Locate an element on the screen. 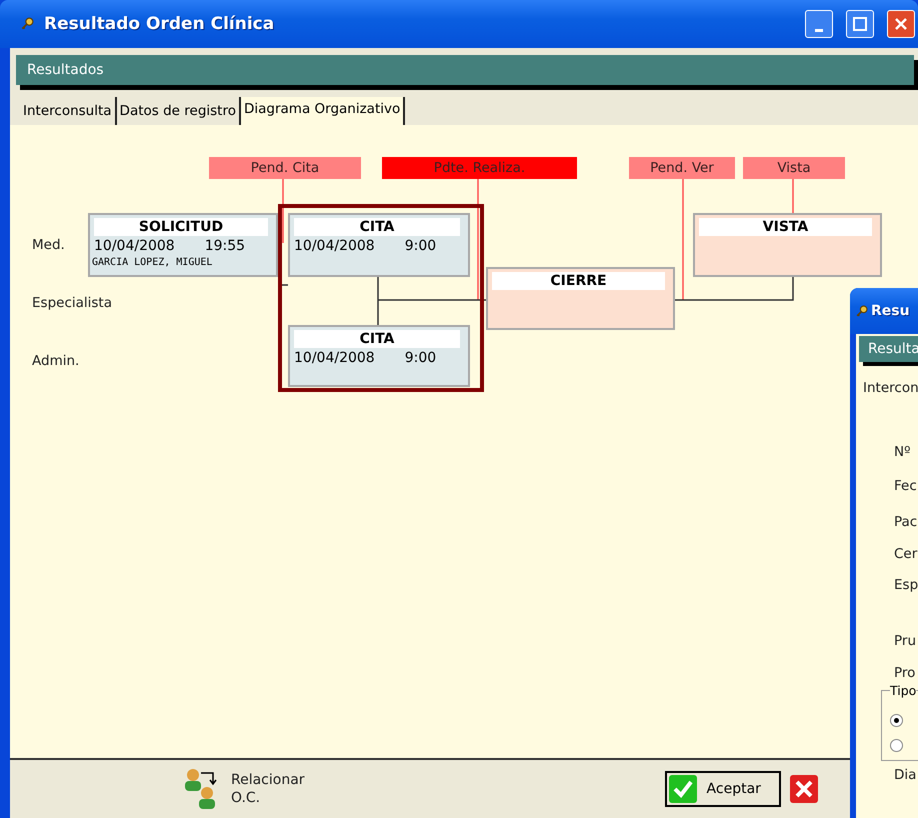 The width and height of the screenshot is (918, 818). diagram-node: VISTA is located at coordinates (787, 245).